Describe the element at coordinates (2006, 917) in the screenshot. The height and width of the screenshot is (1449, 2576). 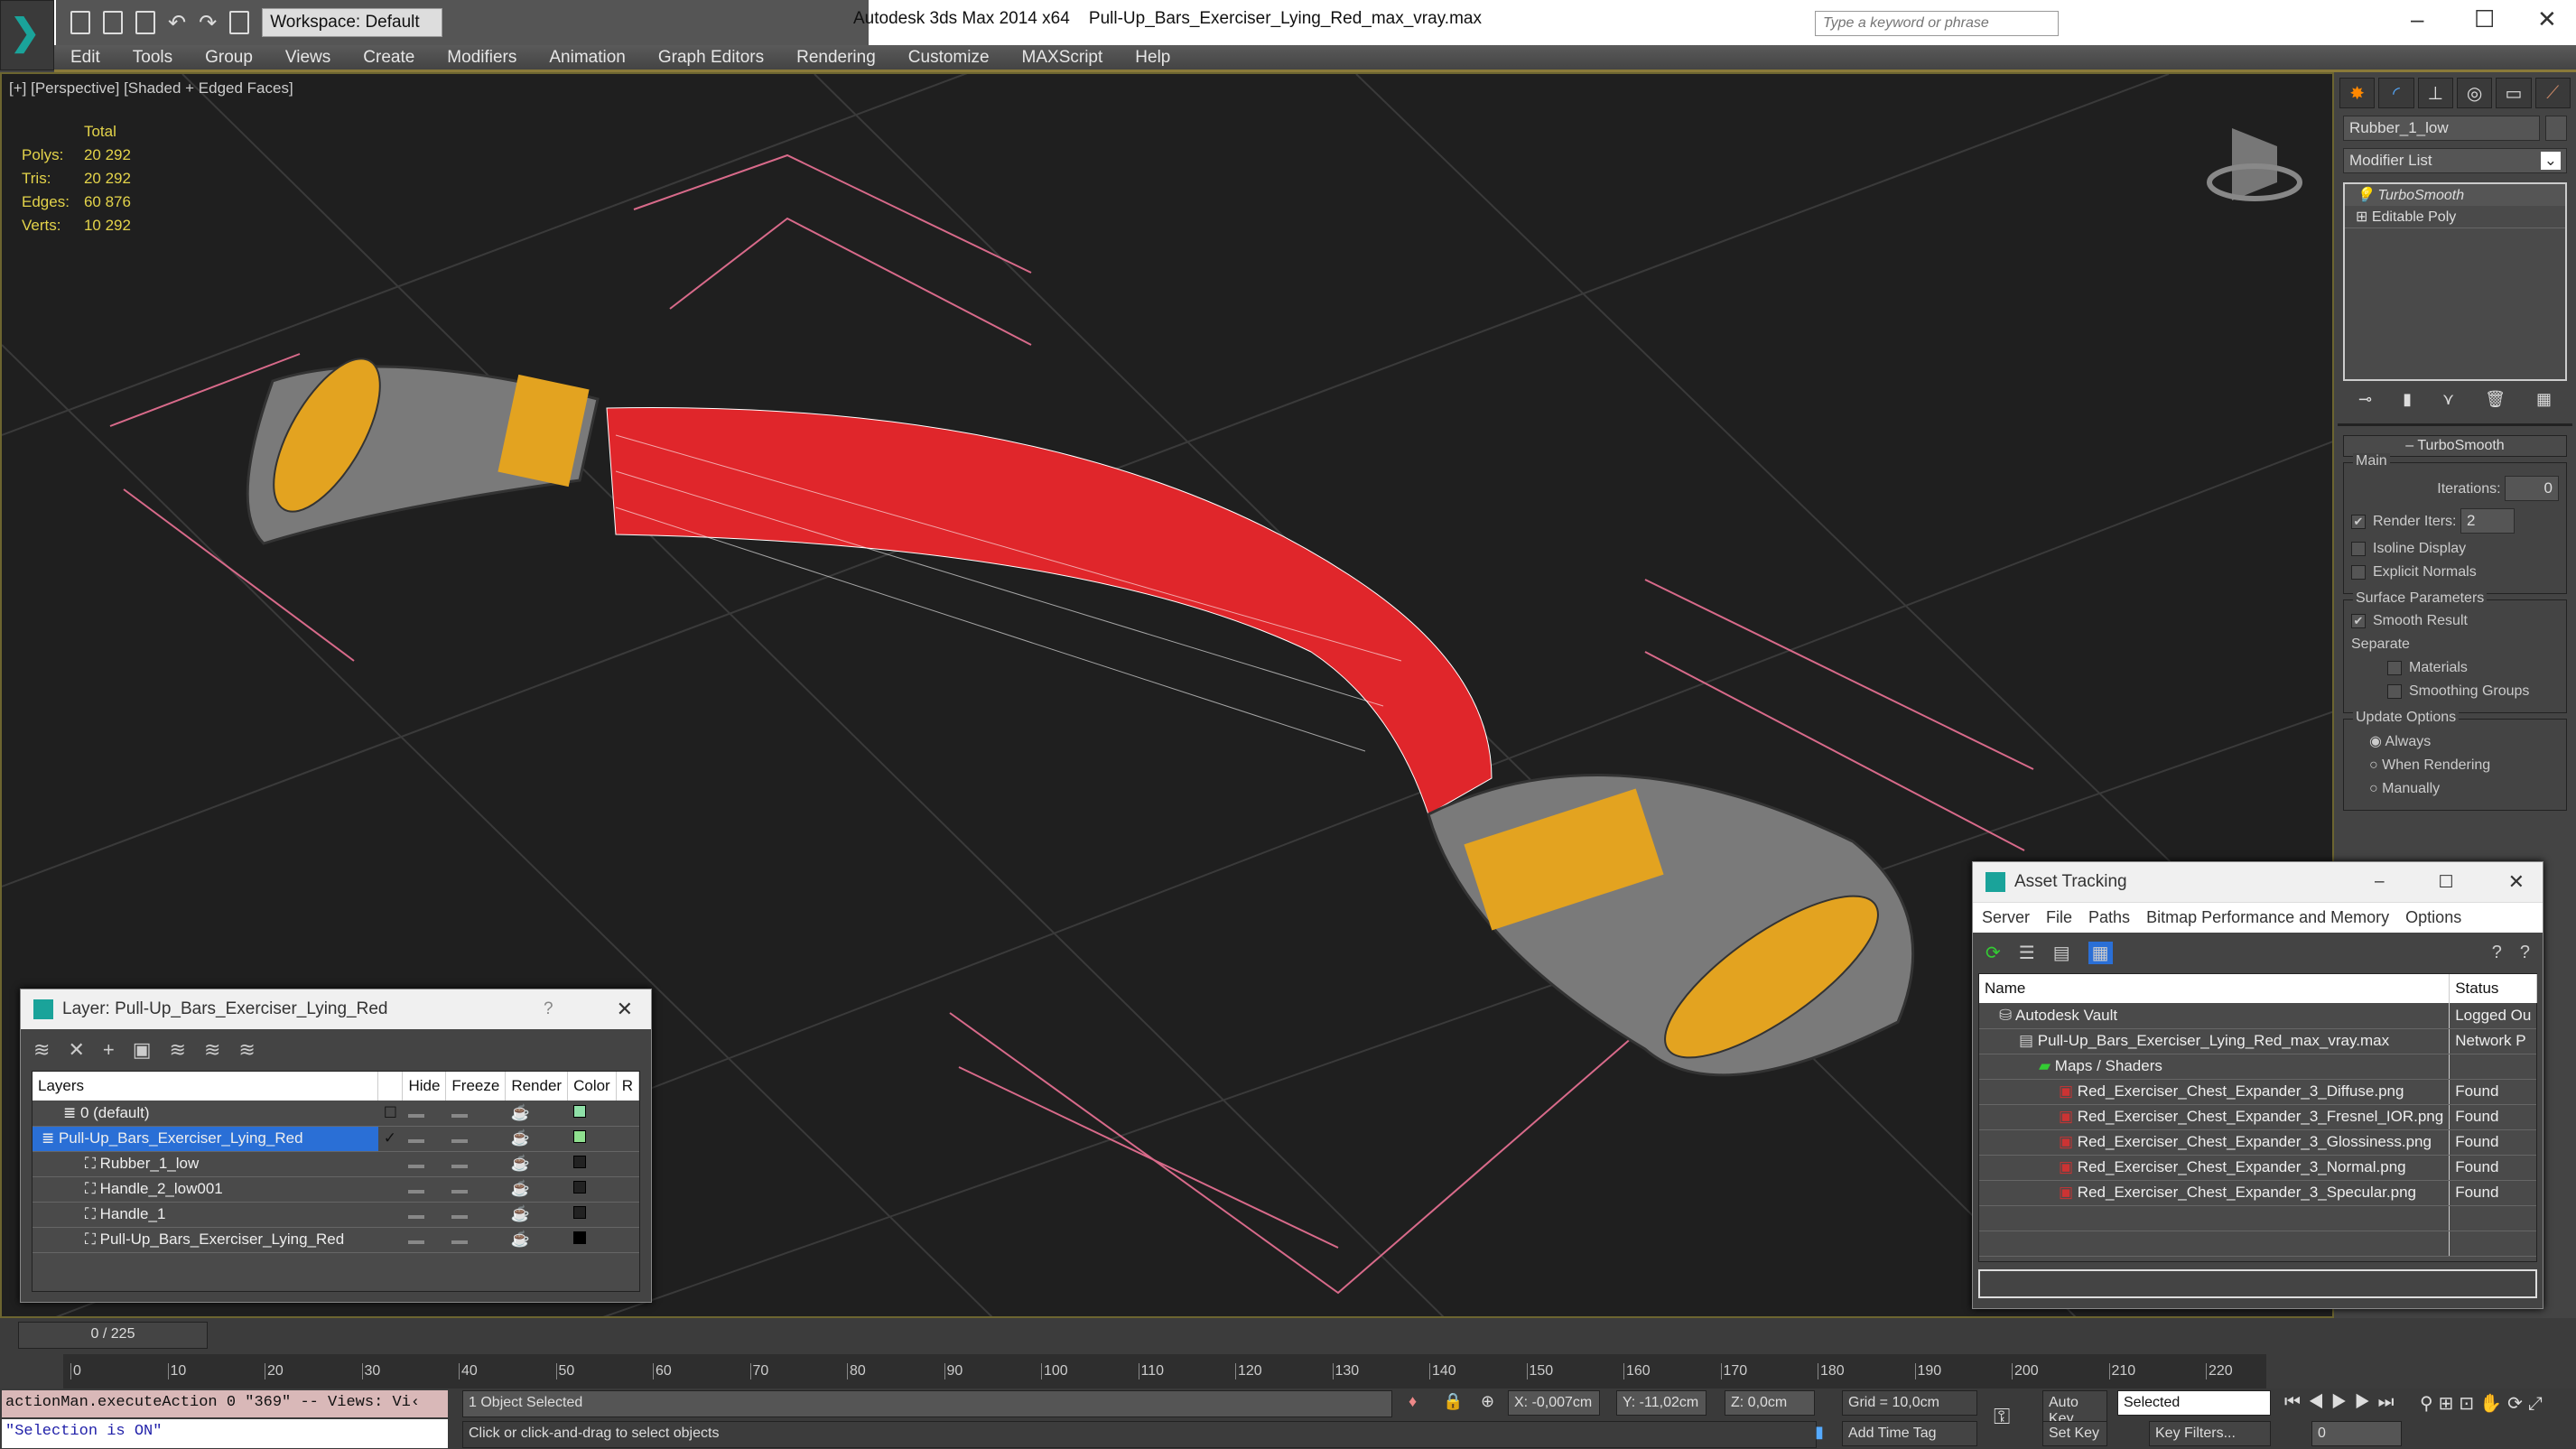
I see `menu-server: Server` at that location.